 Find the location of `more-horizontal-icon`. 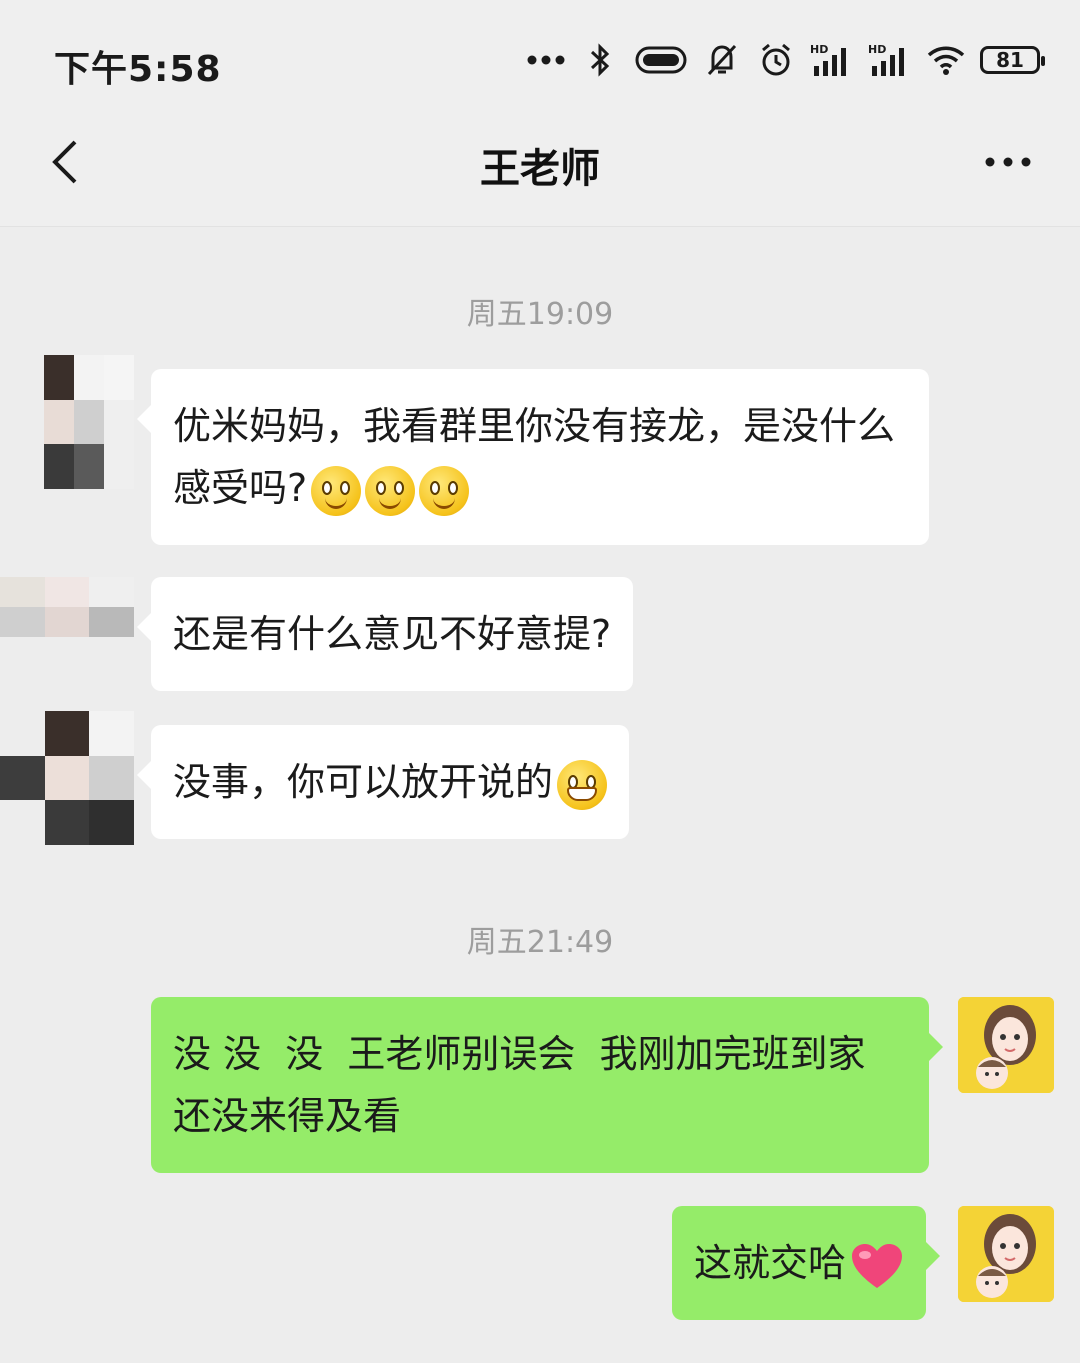

more-horizontal-icon is located at coordinates (1008, 162).